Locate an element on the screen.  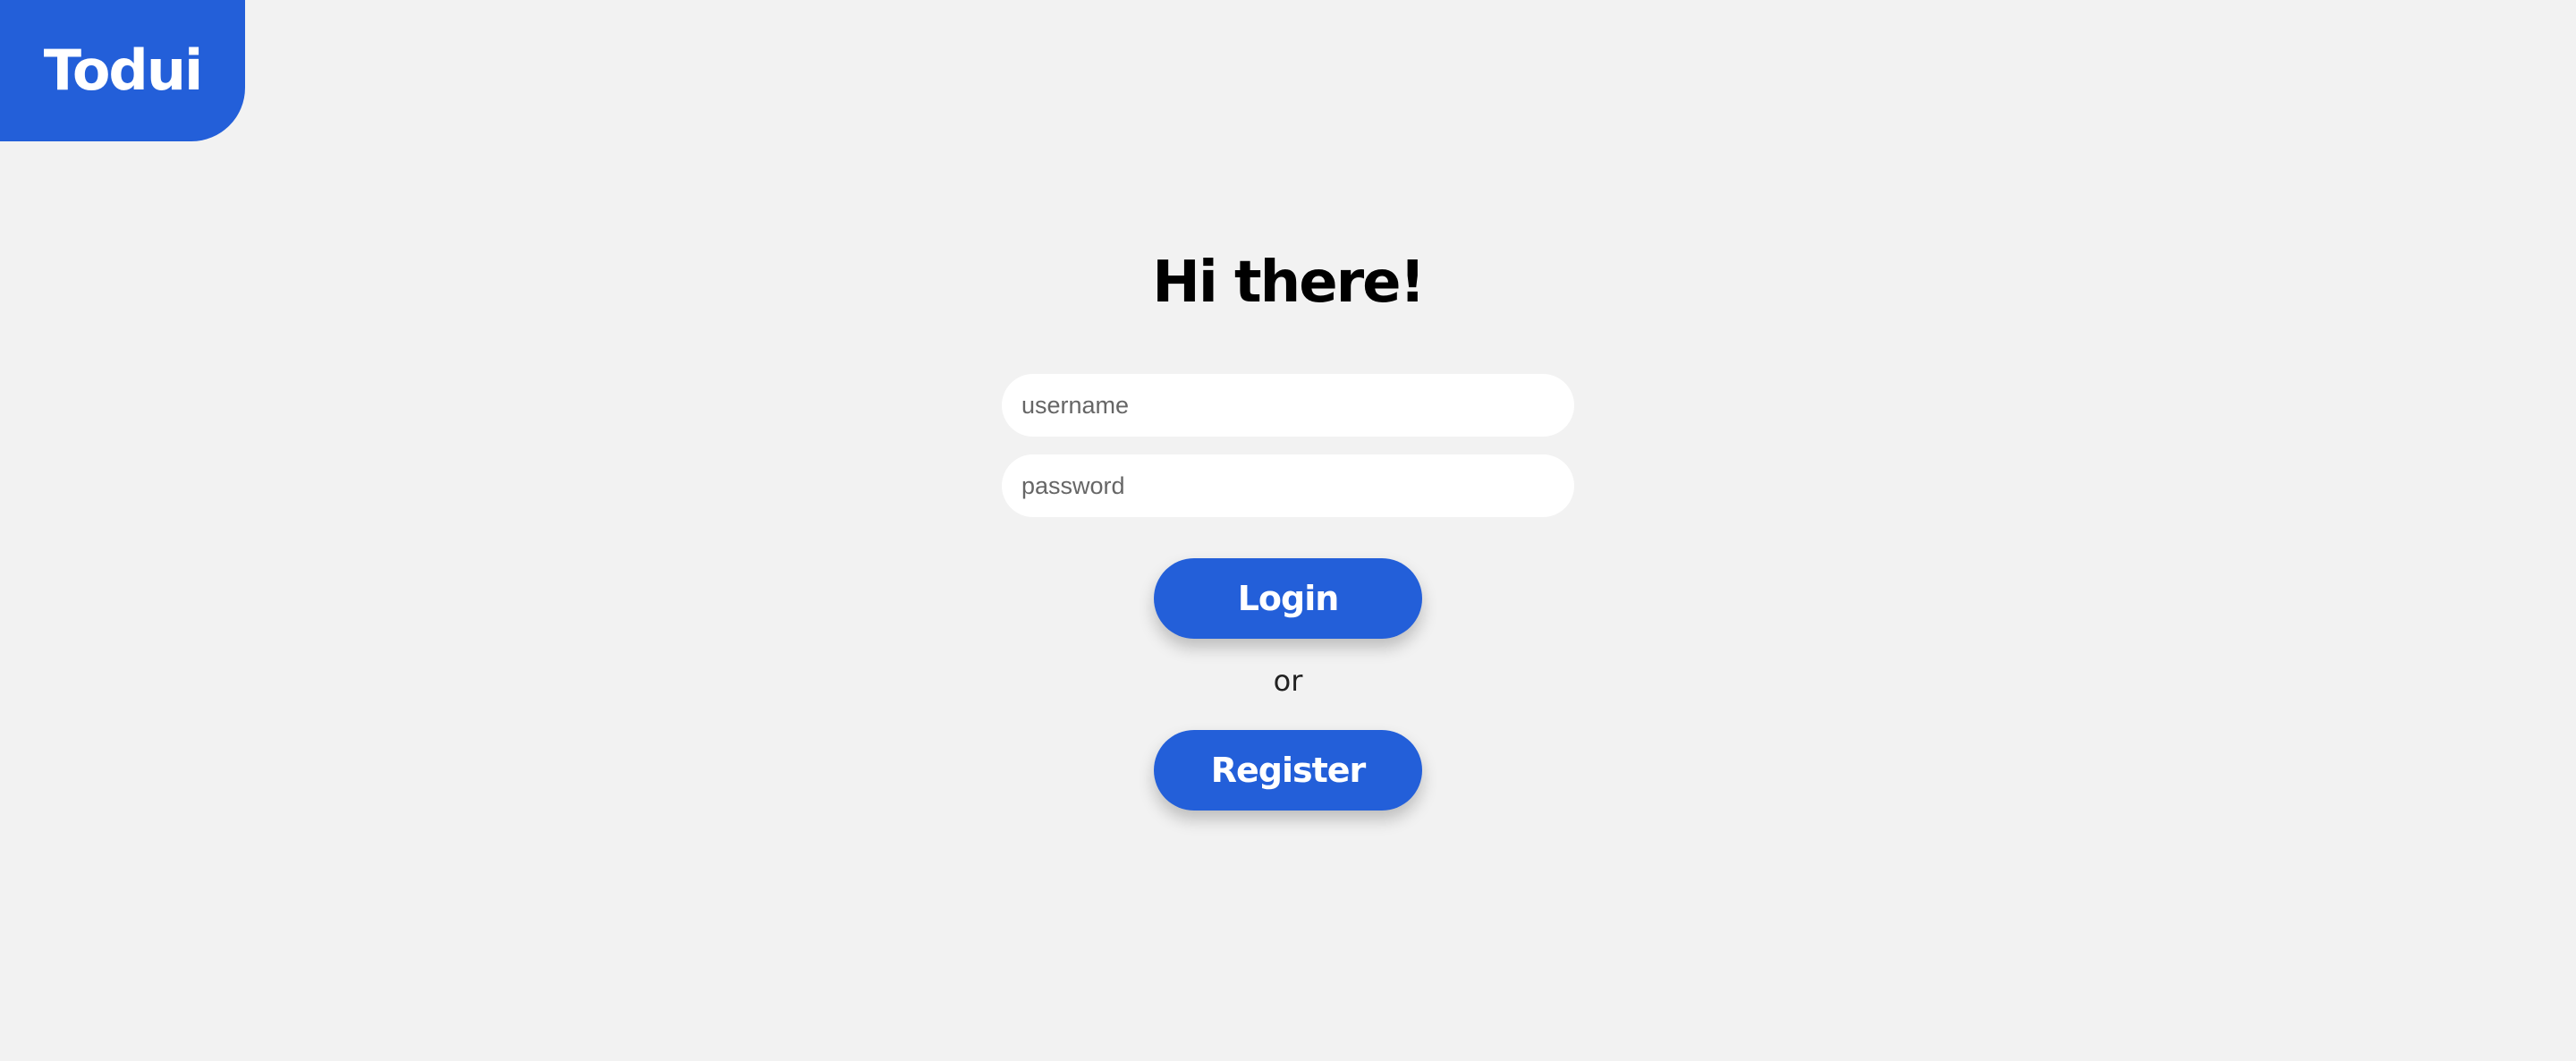
password-field-container is located at coordinates (1288, 485).